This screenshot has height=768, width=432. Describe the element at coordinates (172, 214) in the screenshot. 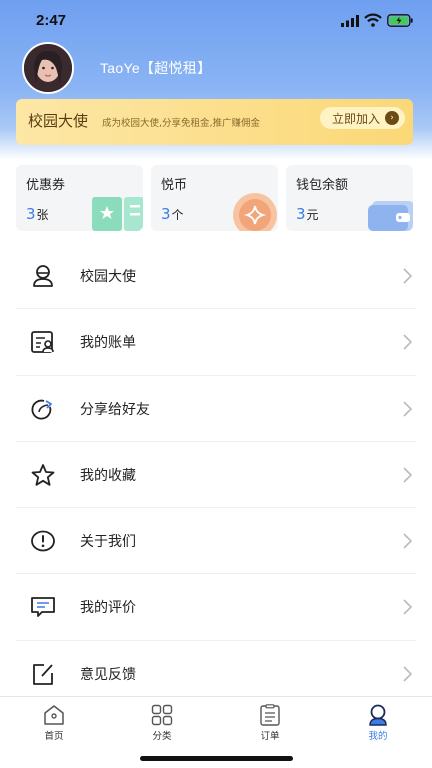

I see `card-value: 3个` at that location.